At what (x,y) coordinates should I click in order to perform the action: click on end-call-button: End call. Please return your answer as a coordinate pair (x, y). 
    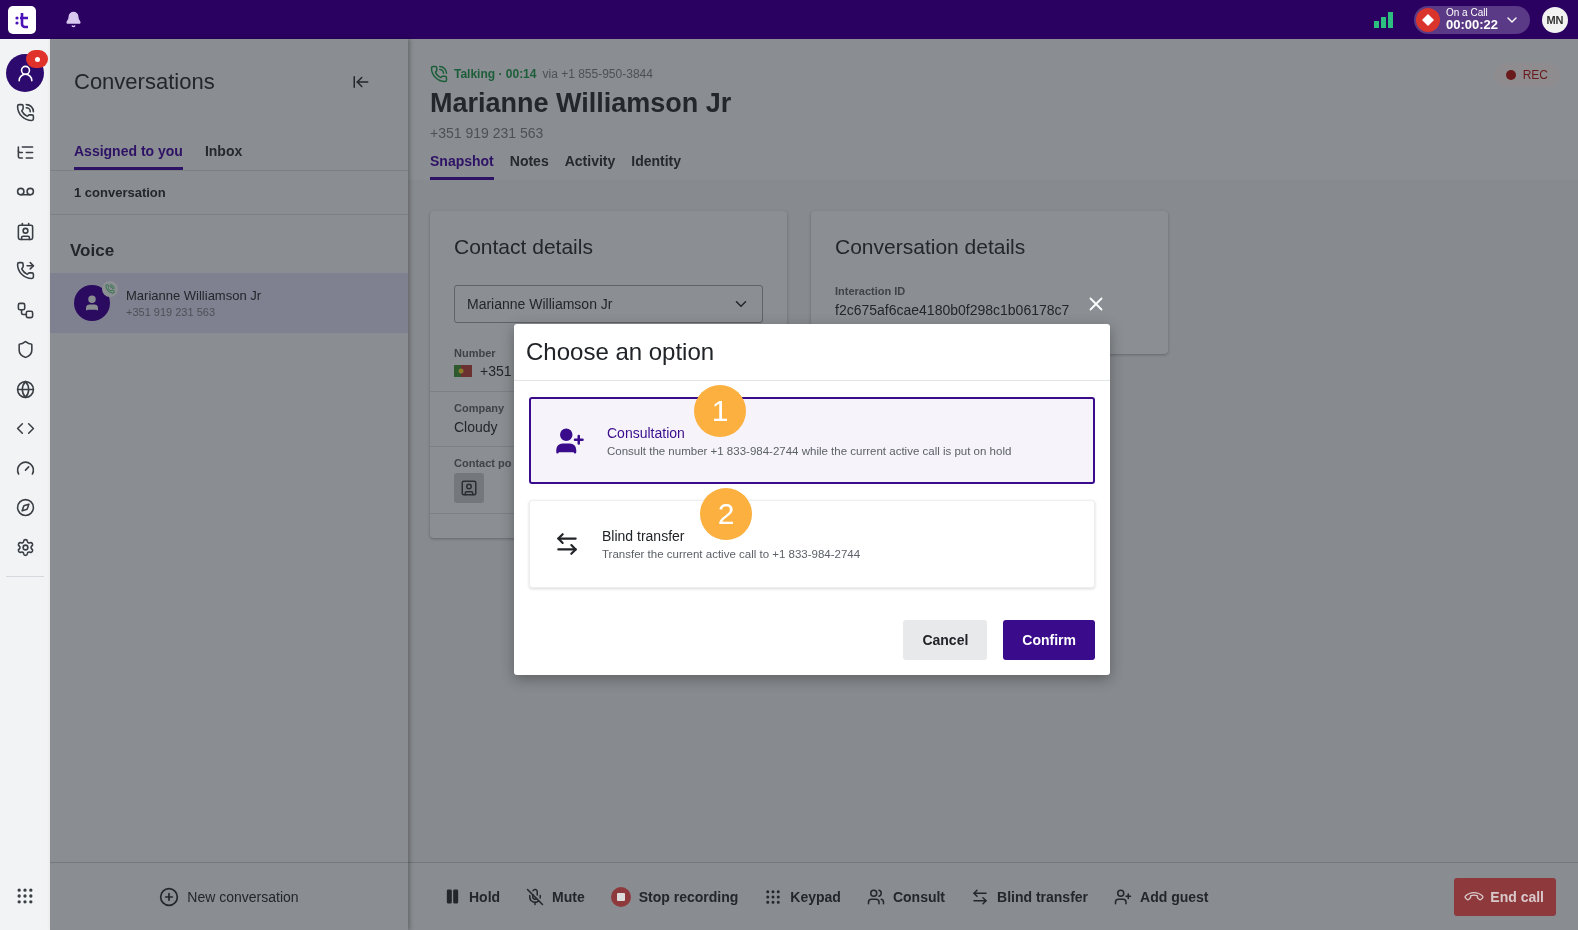
    Looking at the image, I should click on (1505, 896).